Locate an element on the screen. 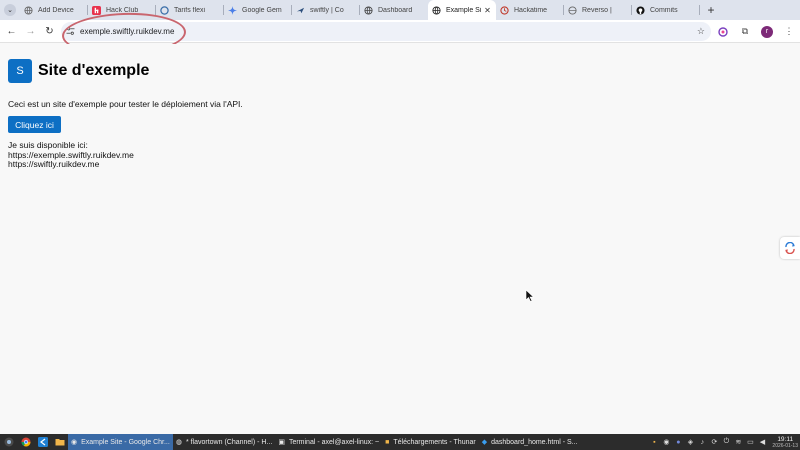 Image resolution: width=800 pixels, height=450 pixels. address-bar: exemple.swiftly.ruikdev.me ☆ is located at coordinates (386, 31).